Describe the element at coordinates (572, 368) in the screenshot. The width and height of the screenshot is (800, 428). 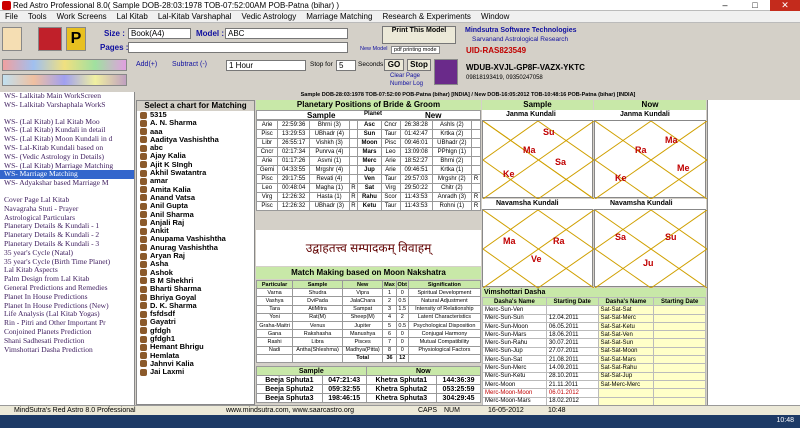
I see `dasha-cell: 14.09.2011` at that location.